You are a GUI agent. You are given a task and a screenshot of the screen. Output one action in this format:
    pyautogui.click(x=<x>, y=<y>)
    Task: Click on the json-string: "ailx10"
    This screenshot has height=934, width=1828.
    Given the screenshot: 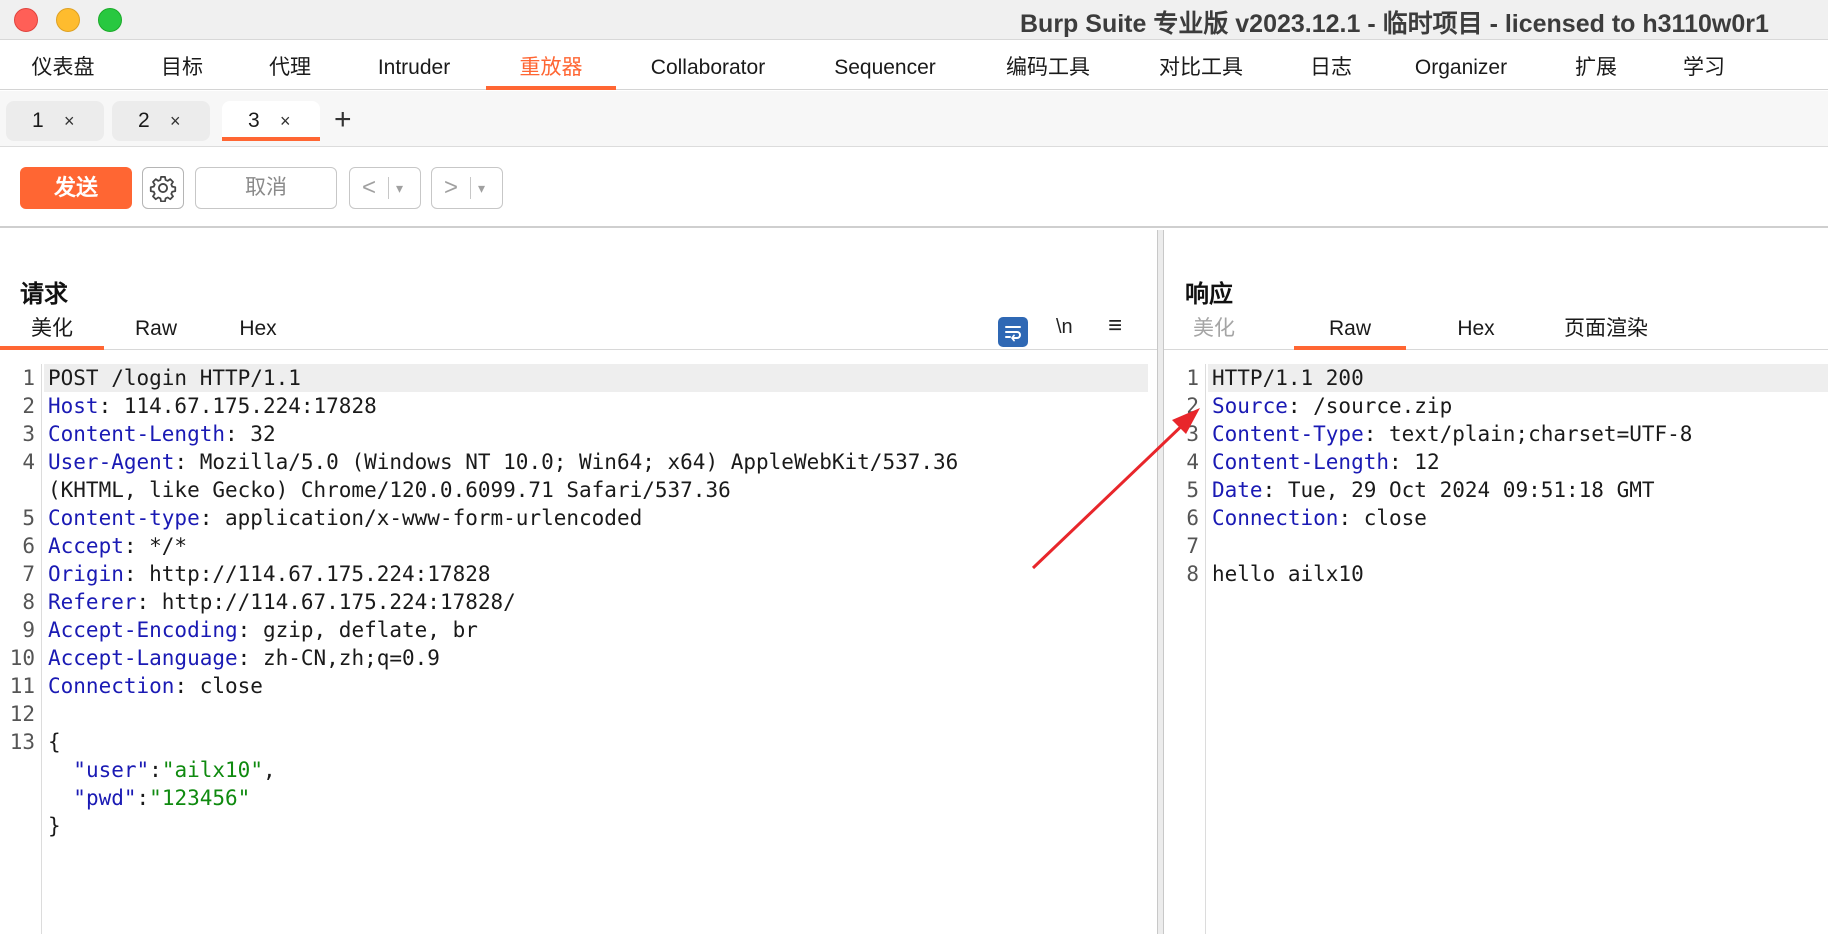 What is the action you would take?
    pyautogui.click(x=212, y=770)
    